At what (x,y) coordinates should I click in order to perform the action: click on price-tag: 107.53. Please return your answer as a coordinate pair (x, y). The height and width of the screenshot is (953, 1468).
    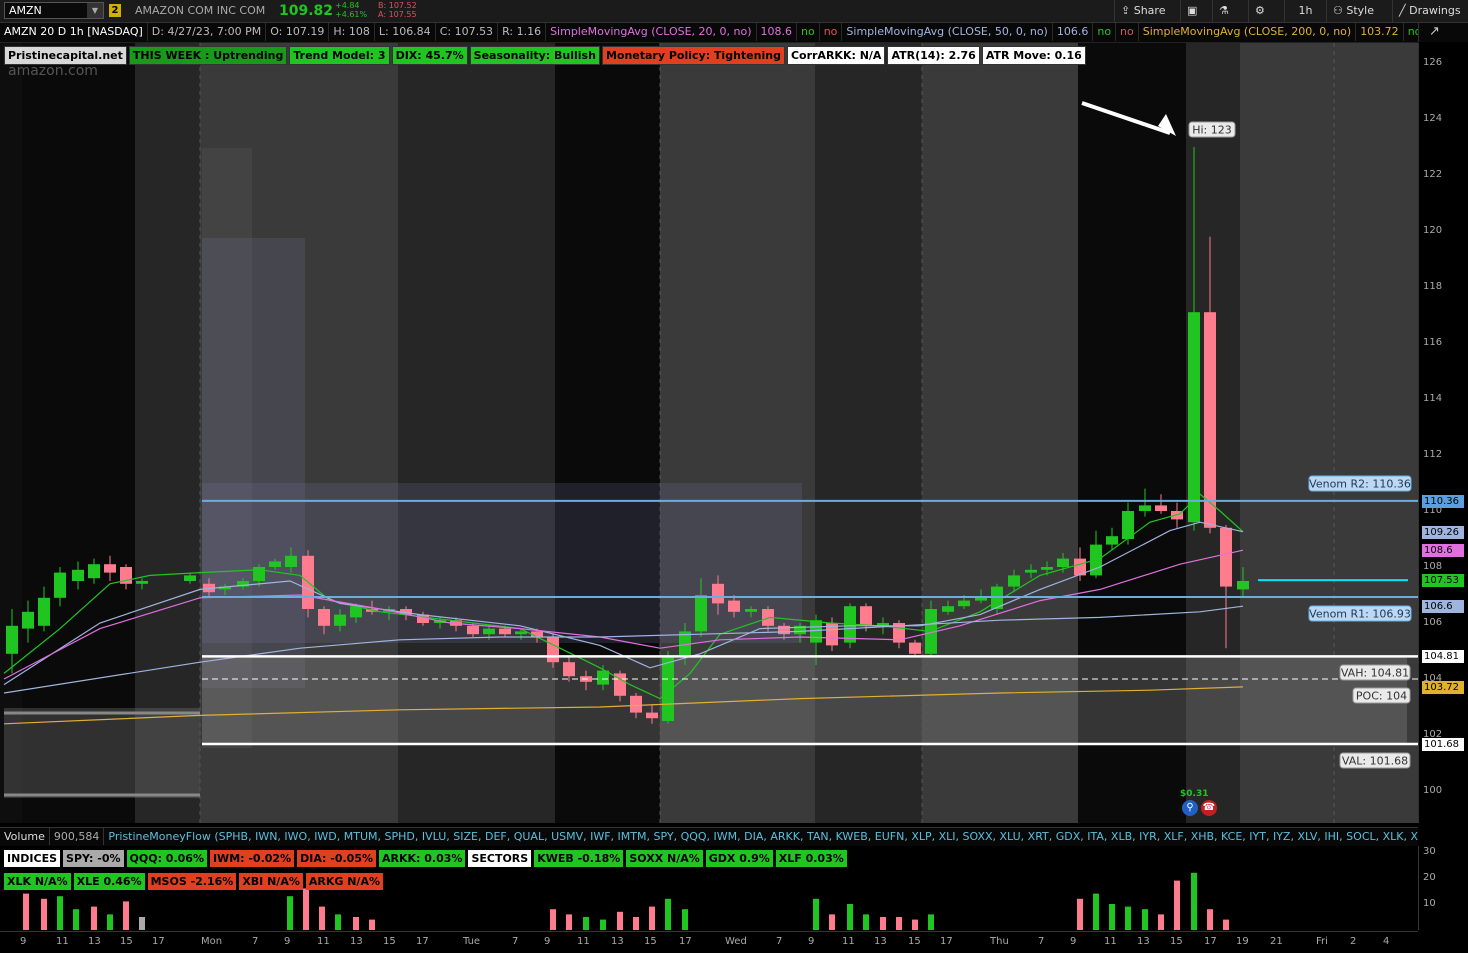
    Looking at the image, I should click on (1443, 581).